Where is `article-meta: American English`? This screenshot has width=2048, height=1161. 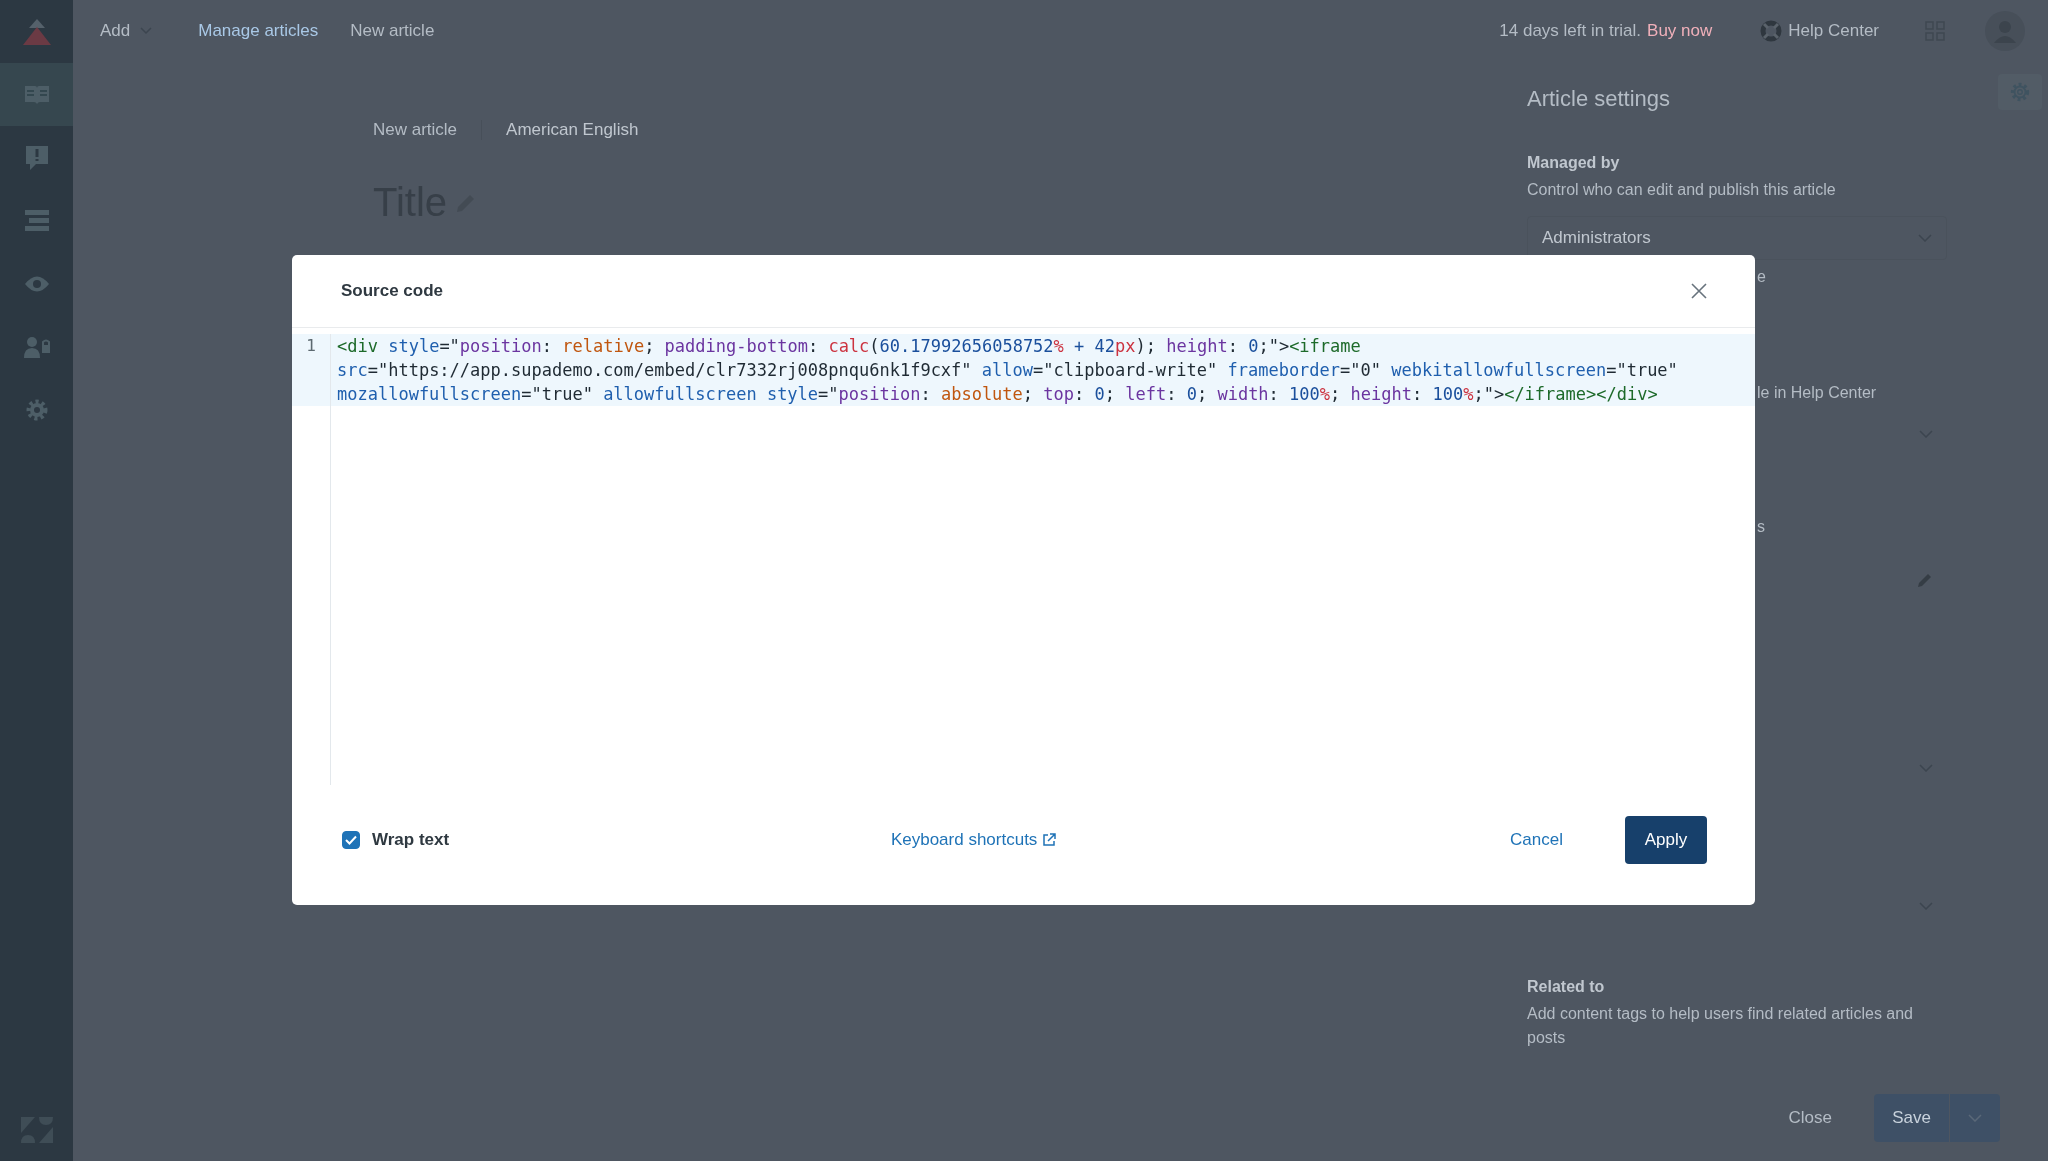
article-meta: American English is located at coordinates (572, 130).